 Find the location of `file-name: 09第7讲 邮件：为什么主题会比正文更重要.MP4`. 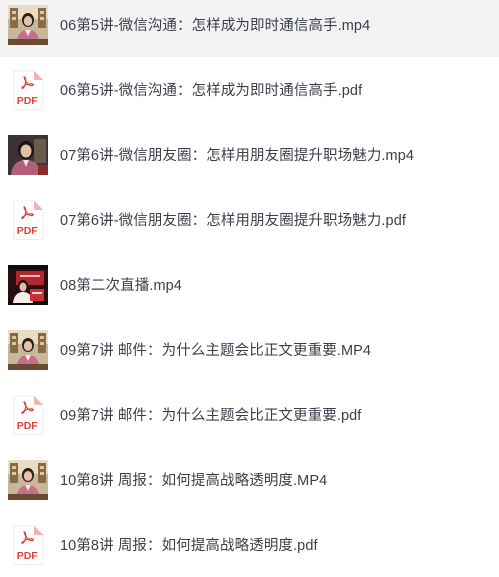

file-name: 09第7讲 邮件：为什么主题会比正文更重要.MP4 is located at coordinates (216, 351).